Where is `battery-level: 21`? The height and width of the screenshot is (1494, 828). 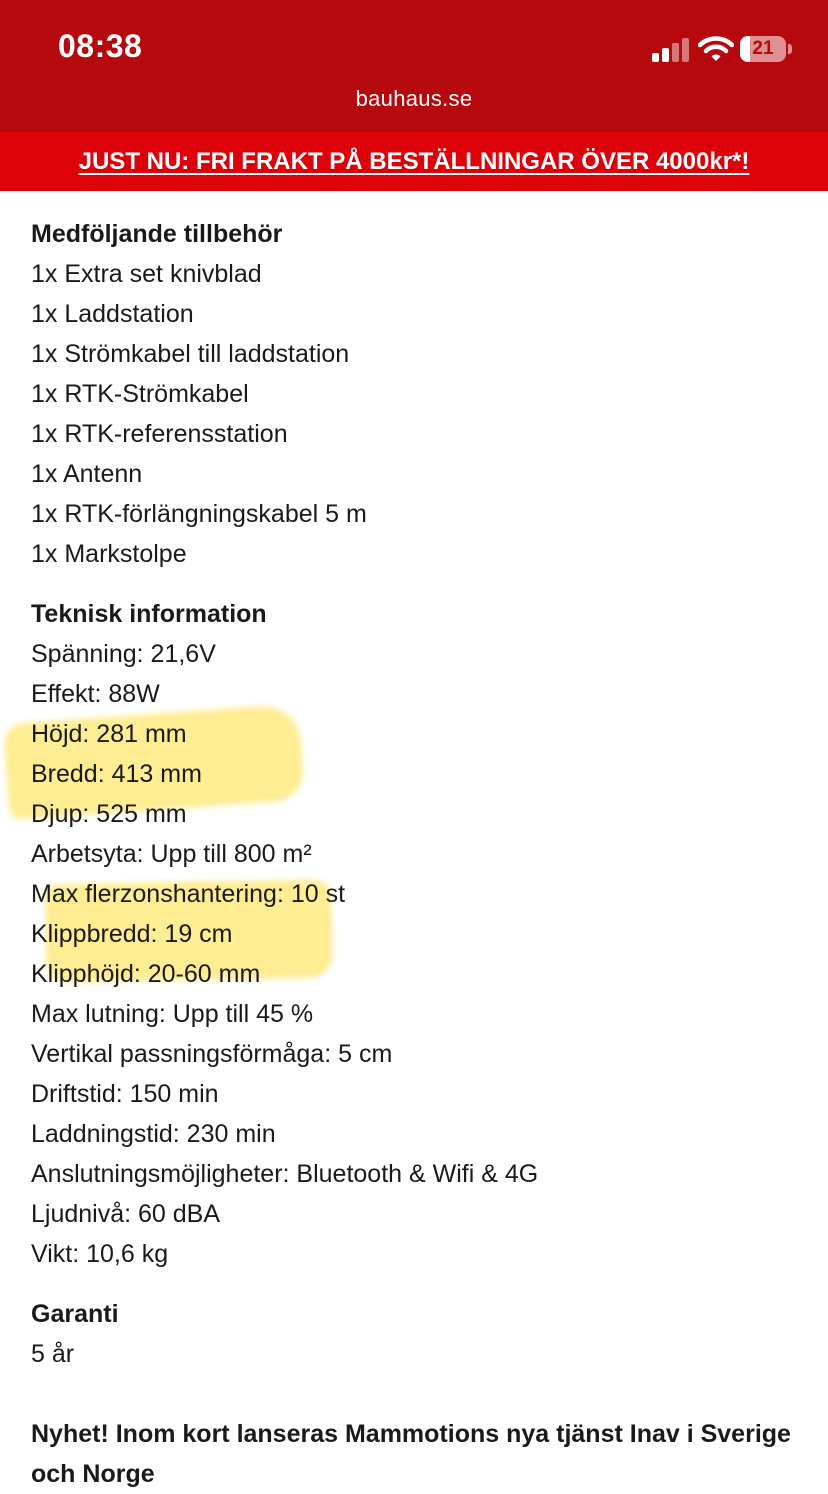 battery-level: 21 is located at coordinates (763, 48).